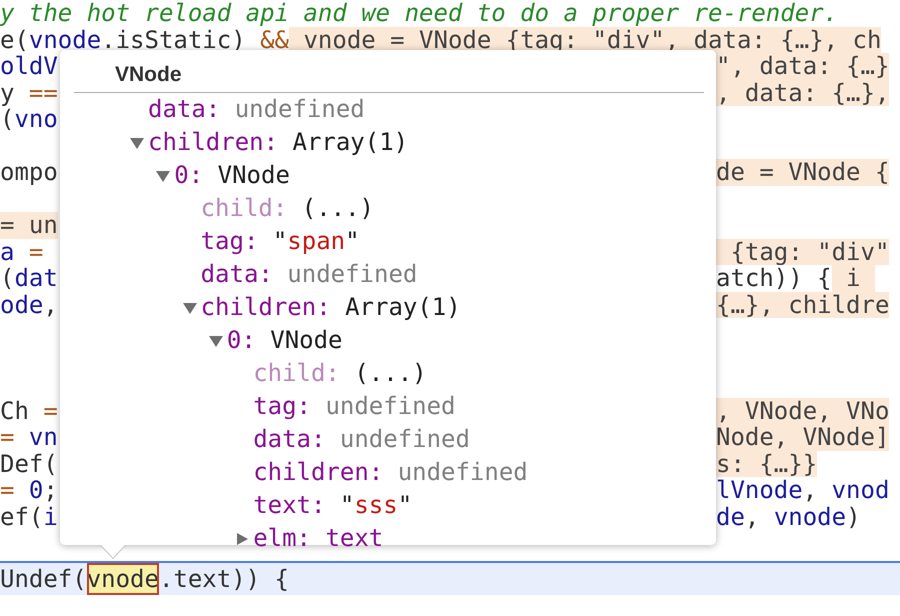  Describe the element at coordinates (767, 463) in the screenshot. I see `inline-value: s: {…}}` at that location.